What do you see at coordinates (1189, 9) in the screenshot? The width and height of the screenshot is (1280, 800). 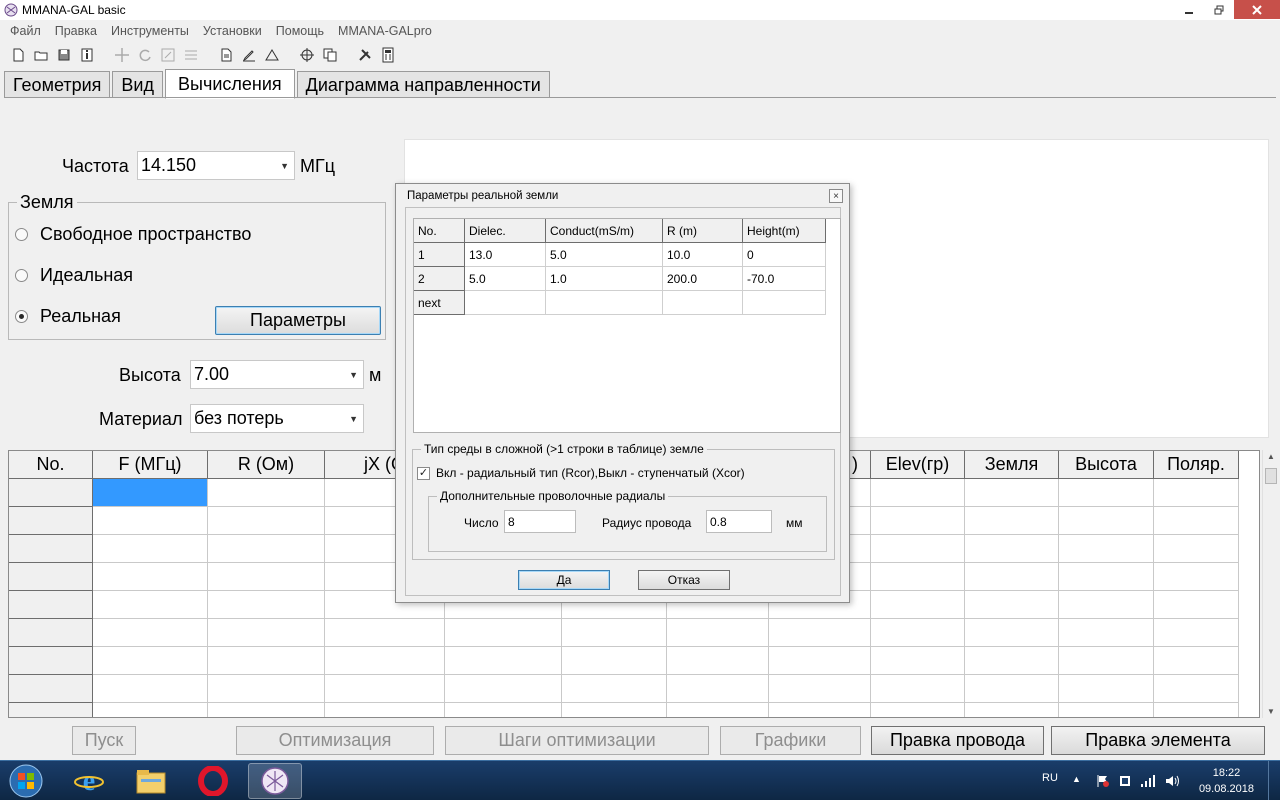 I see `minimize-button` at bounding box center [1189, 9].